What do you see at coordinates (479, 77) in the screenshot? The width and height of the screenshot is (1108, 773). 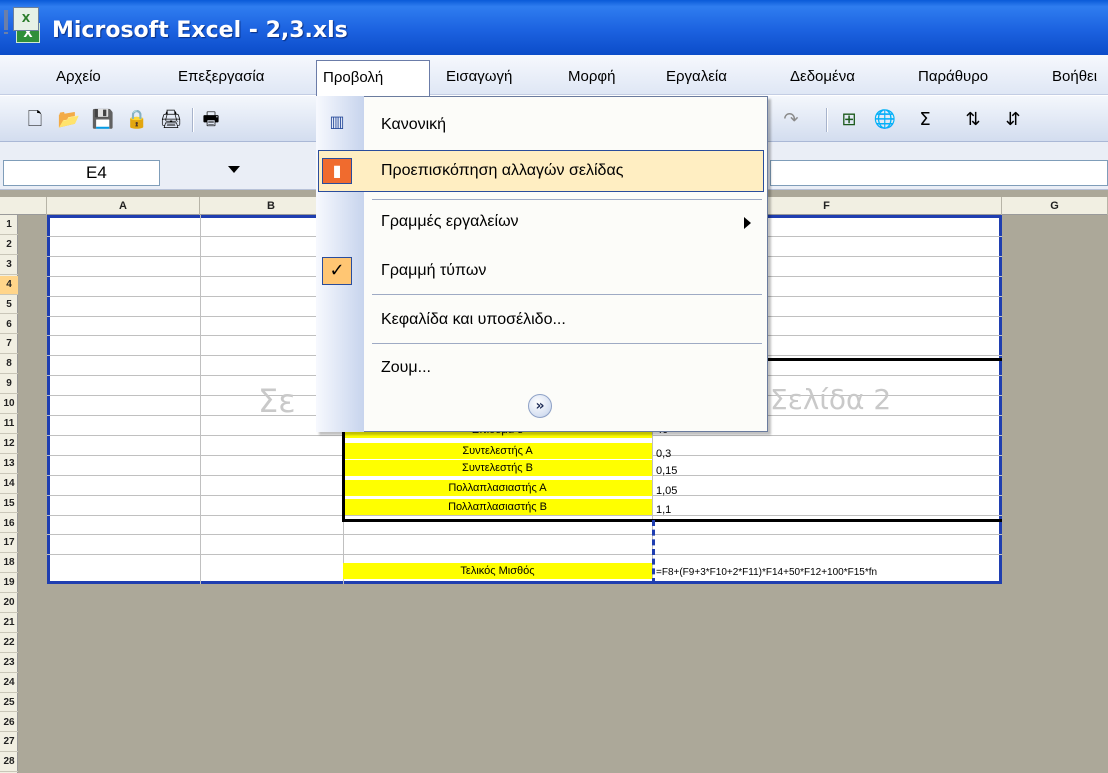 I see `menu-insert: Εισαγωγή` at bounding box center [479, 77].